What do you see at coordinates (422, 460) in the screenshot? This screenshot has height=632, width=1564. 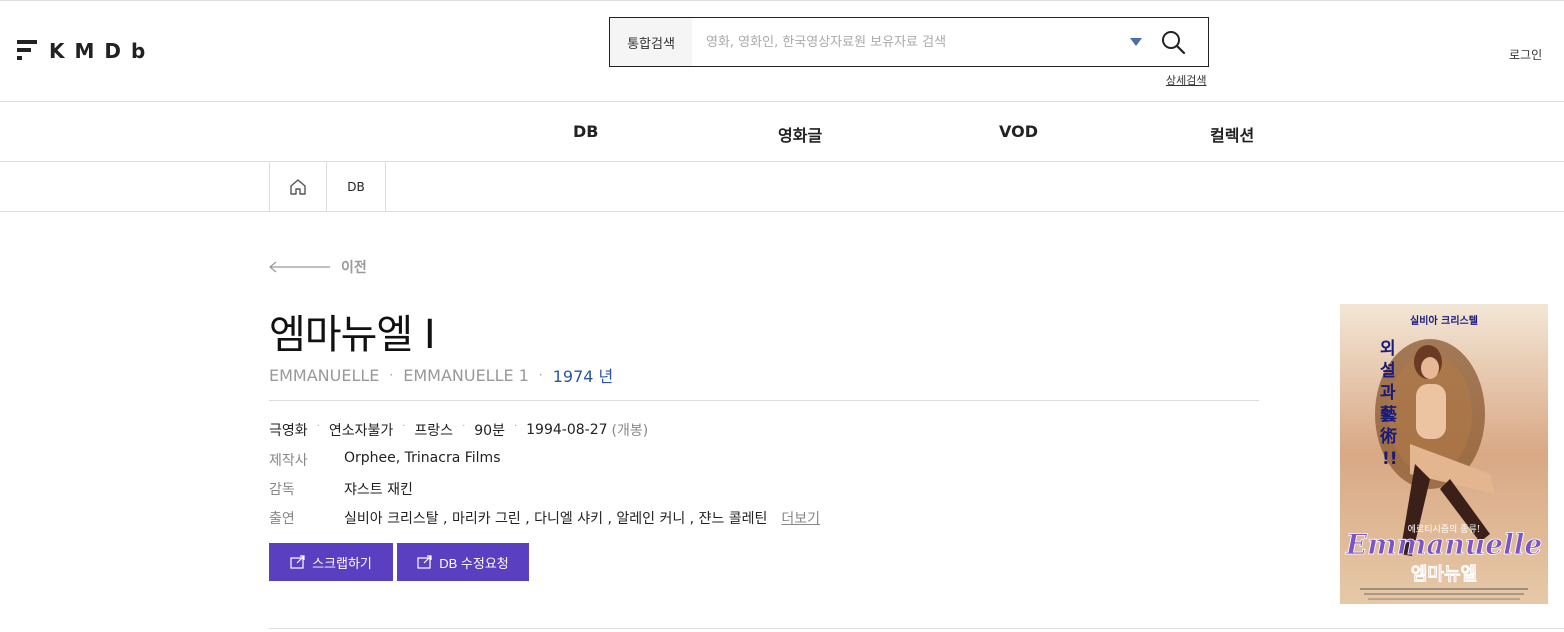 I see `production-value: Orphee, Trinacra Films` at bounding box center [422, 460].